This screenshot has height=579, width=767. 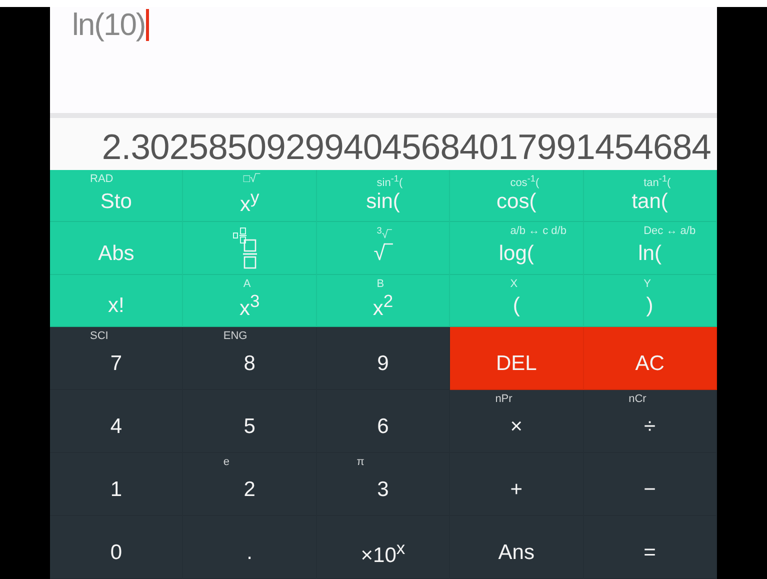 I want to click on clear-key: AC, so click(x=650, y=358).